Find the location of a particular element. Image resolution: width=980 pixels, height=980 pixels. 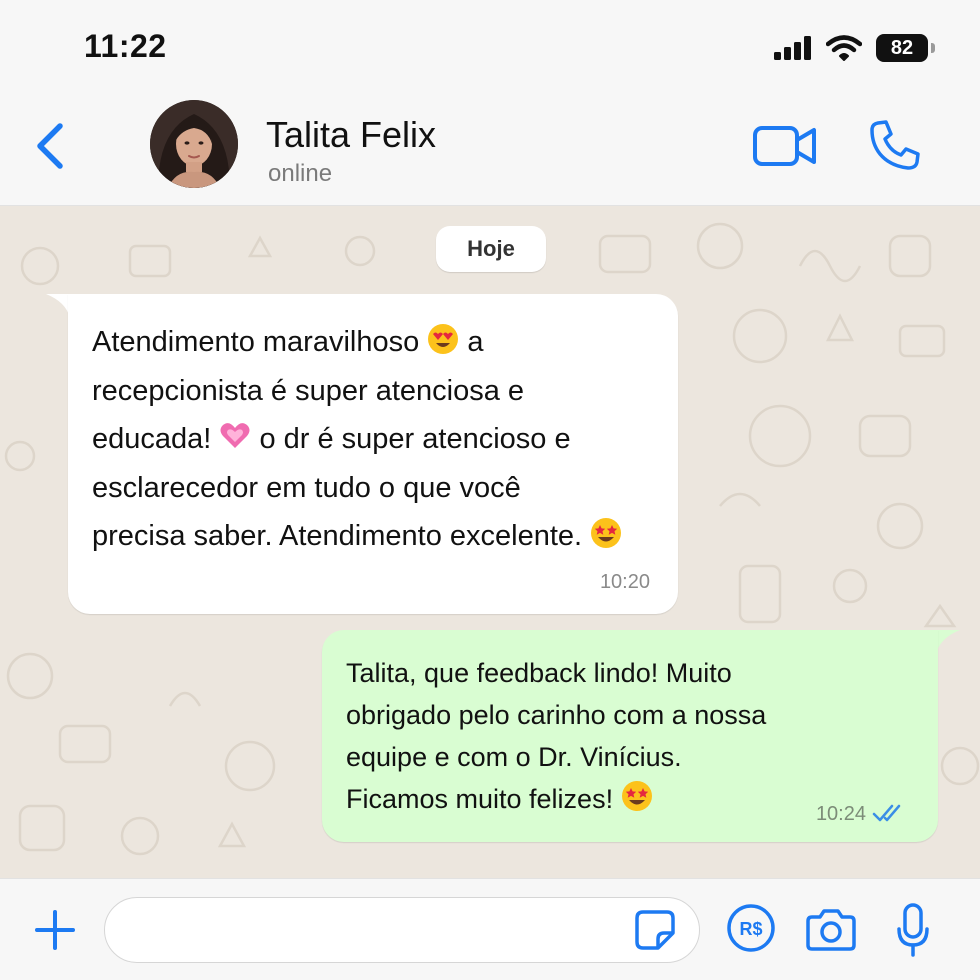

message-line: esclarecedor em tudo o que você is located at coordinates (306, 487).